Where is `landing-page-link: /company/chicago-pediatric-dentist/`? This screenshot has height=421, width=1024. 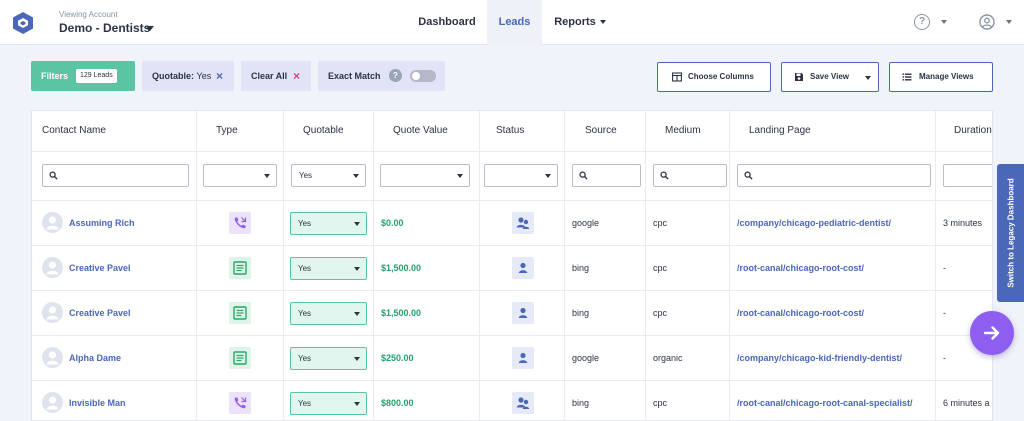
landing-page-link: /company/chicago-pediatric-dentist/ is located at coordinates (814, 223).